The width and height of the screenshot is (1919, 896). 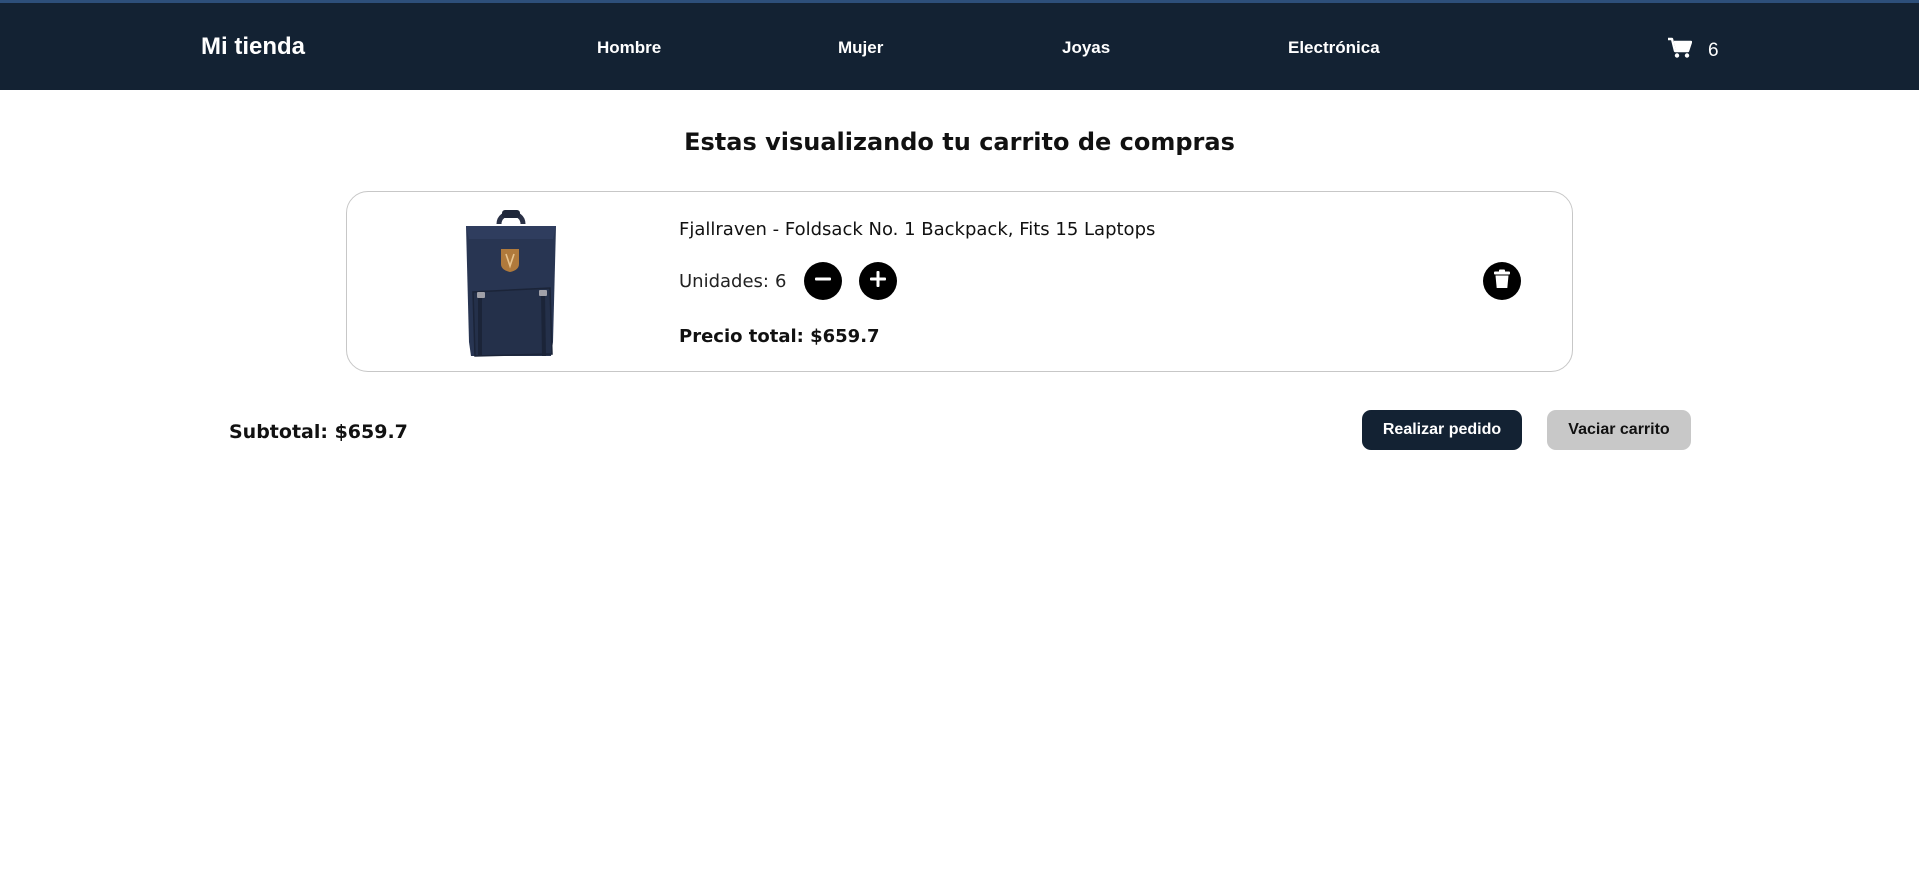 I want to click on cart-icon, so click(x=1680, y=50).